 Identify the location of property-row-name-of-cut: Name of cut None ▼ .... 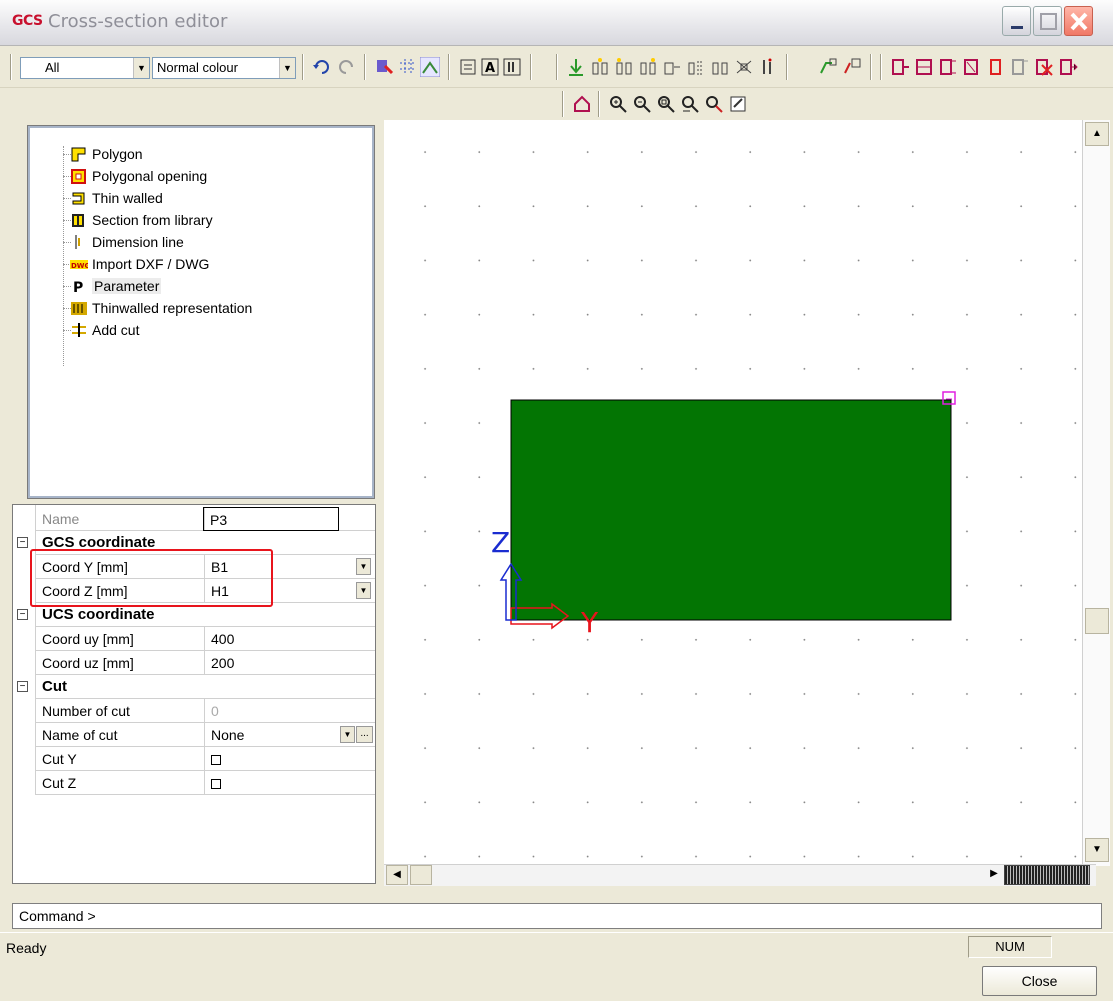
(194, 735).